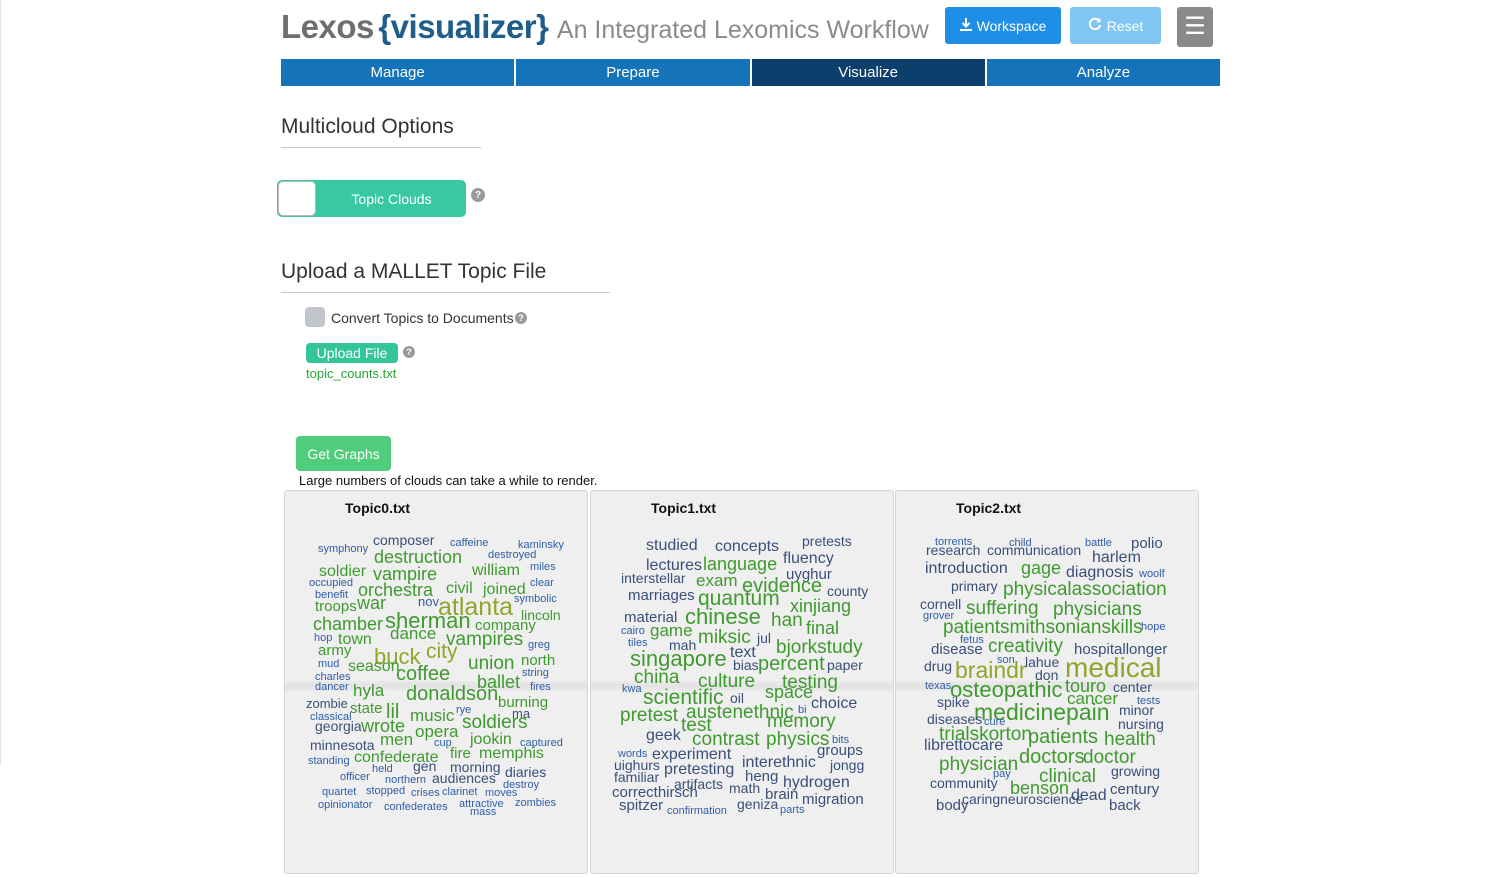  I want to click on cloud-title: Topic2.txt, so click(989, 508).